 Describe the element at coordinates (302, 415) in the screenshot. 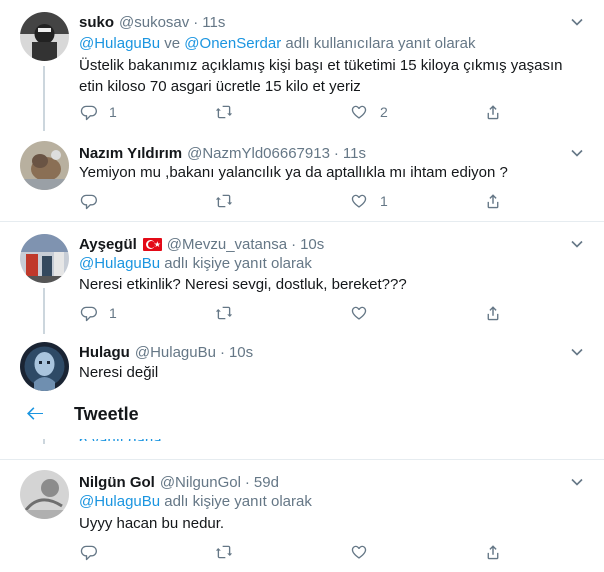

I see `compose-header: Tweetle` at that location.